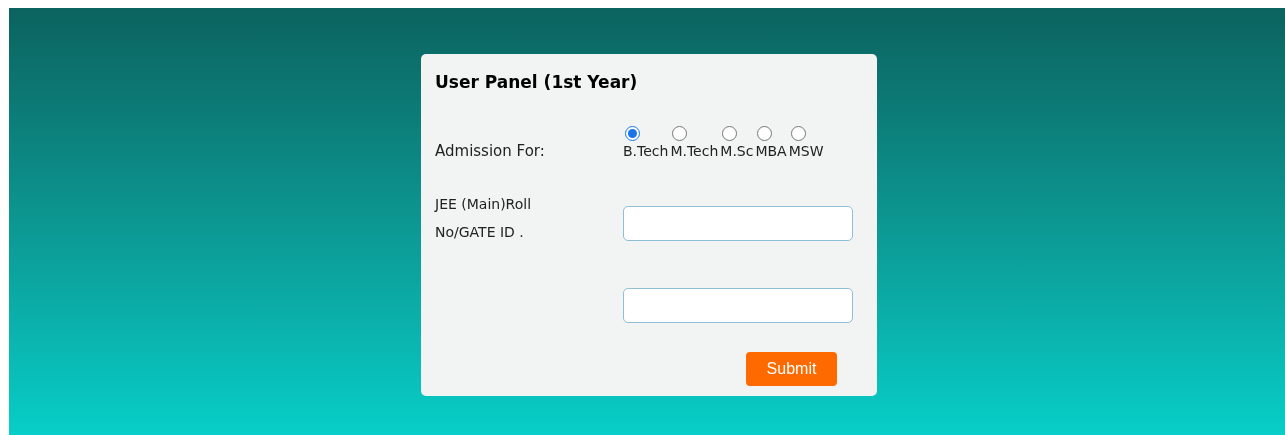 The width and height of the screenshot is (1285, 435). I want to click on field-label: Admission For:, so click(490, 151).